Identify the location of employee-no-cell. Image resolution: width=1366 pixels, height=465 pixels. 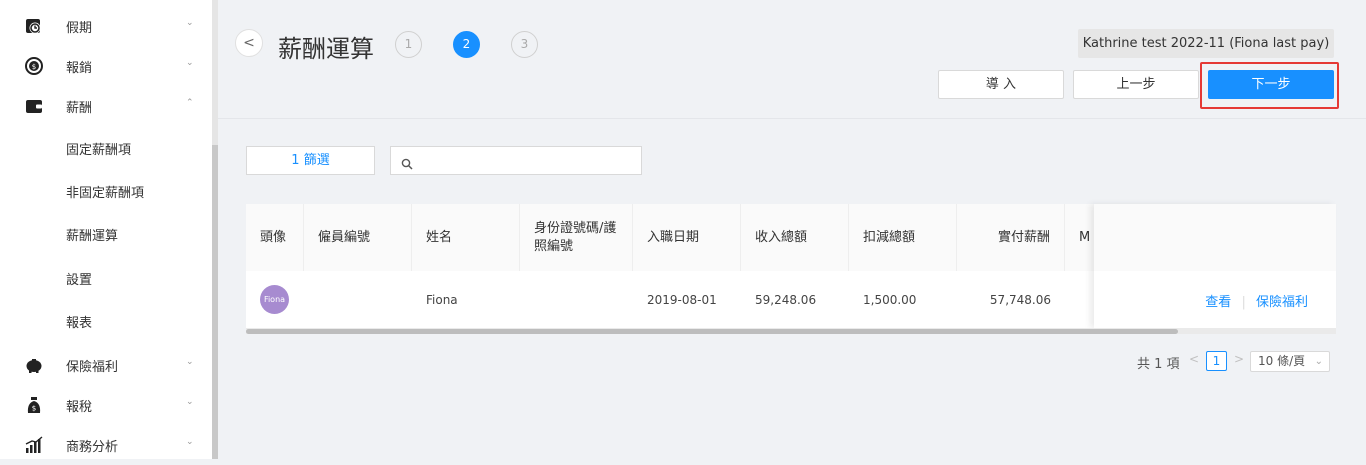
(358, 299).